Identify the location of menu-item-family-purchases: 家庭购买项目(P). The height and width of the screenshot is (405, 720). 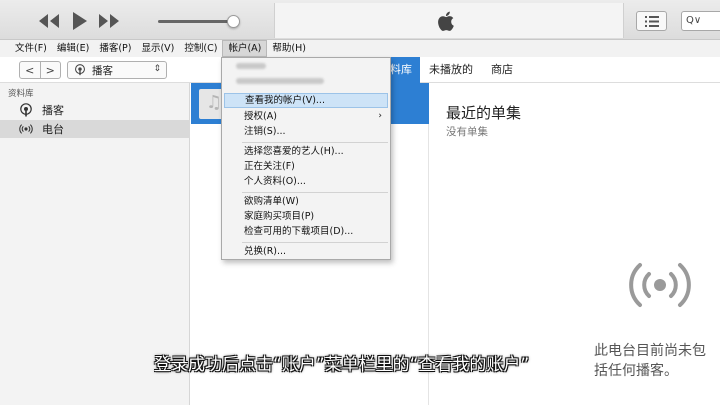
(306, 216).